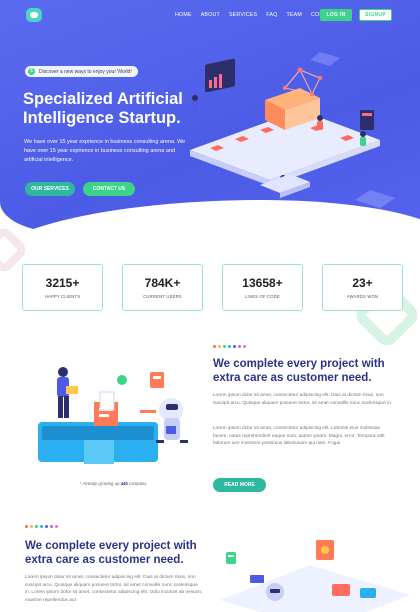 This screenshot has width=420, height=612. I want to click on stat-card: 13658+ LINES OF CODE, so click(262, 287).